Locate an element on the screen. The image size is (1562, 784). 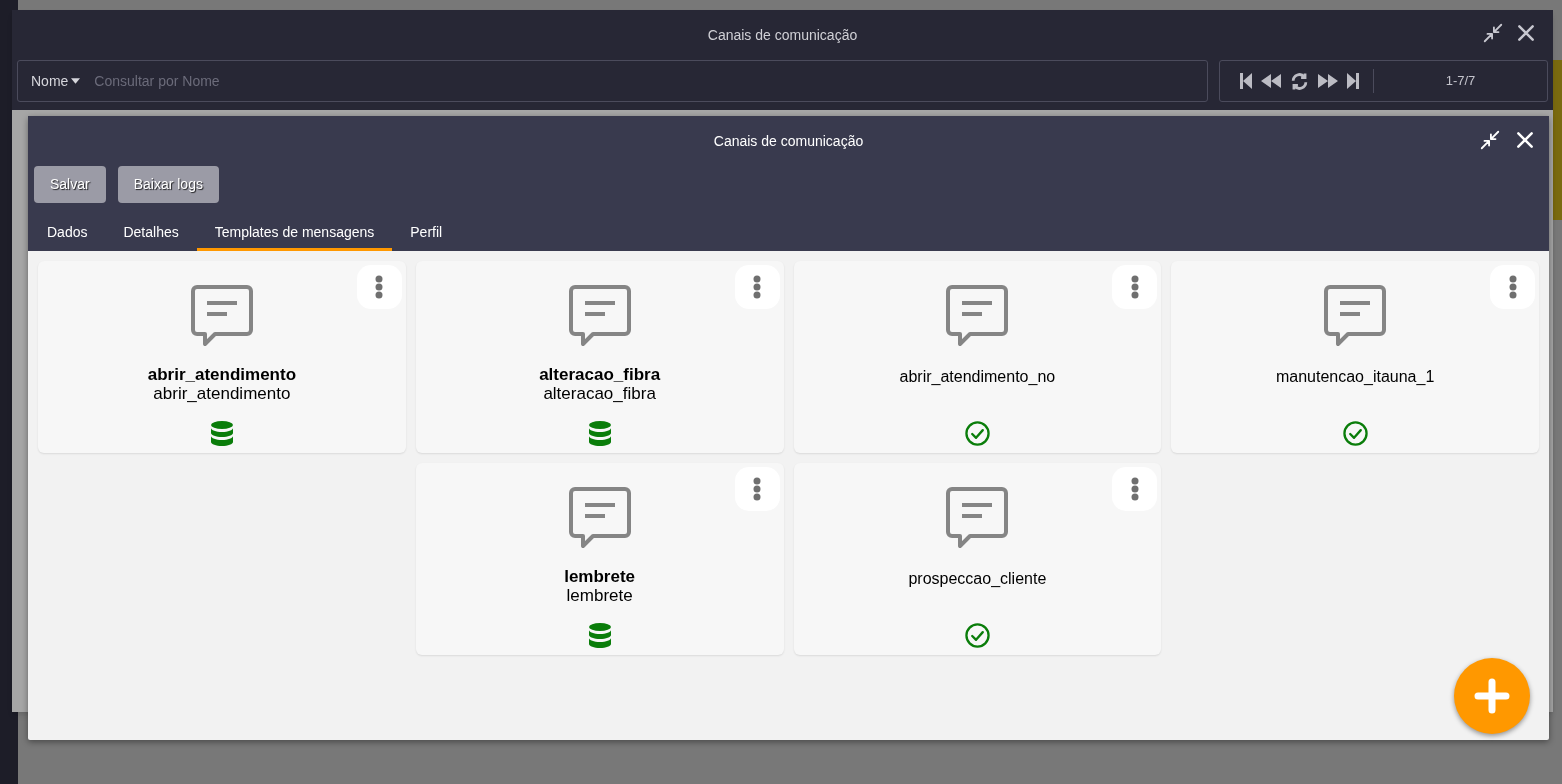
template-subtitle: lembrete is located at coordinates (599, 595).